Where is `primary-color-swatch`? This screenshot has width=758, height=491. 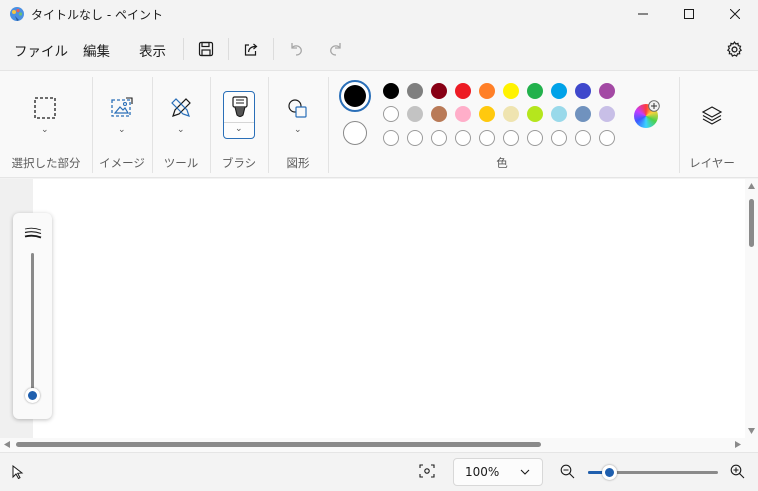
primary-color-swatch is located at coordinates (355, 96).